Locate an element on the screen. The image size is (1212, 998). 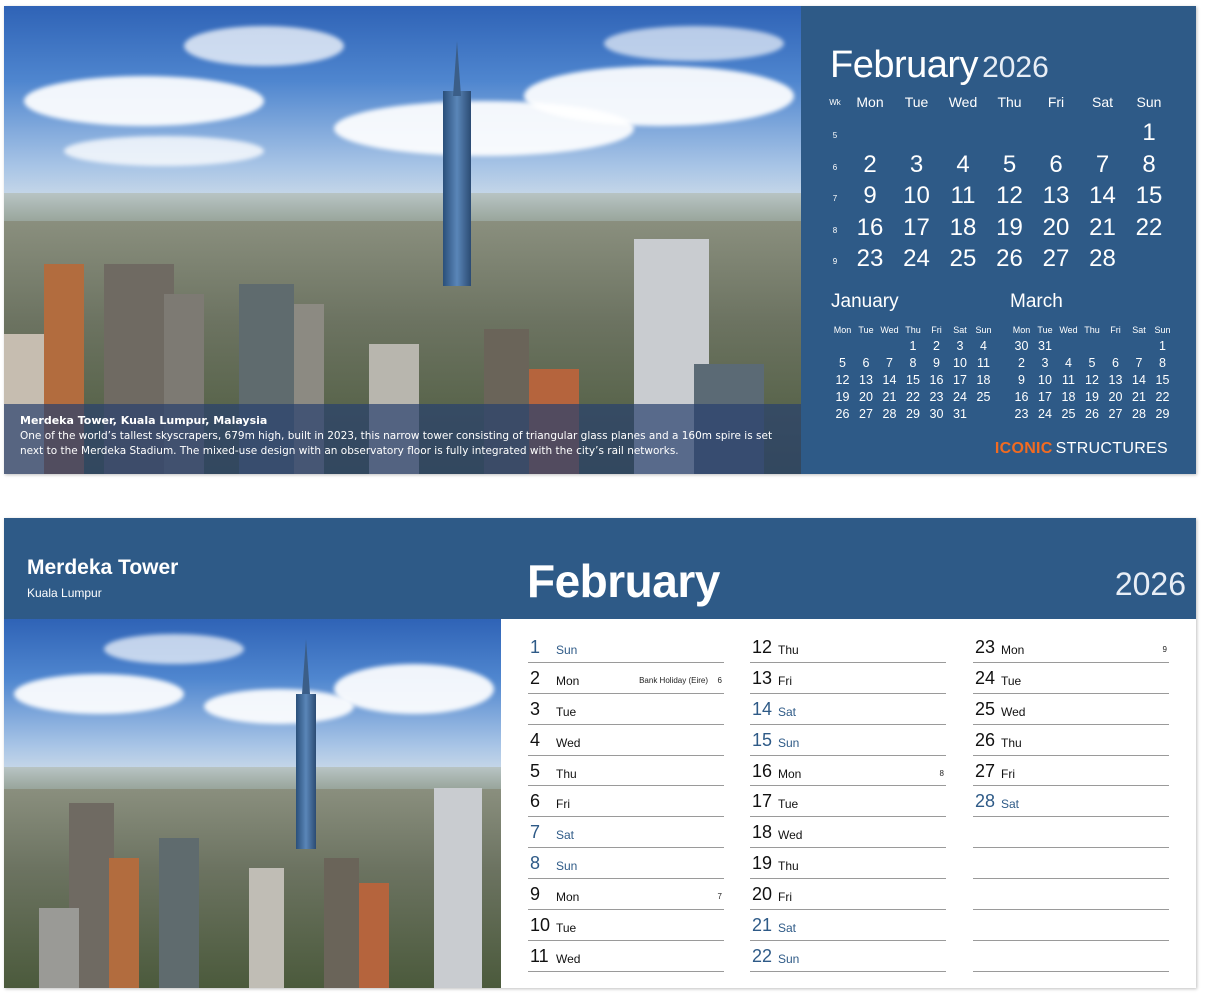
day-of-week: Sat is located at coordinates (787, 928).